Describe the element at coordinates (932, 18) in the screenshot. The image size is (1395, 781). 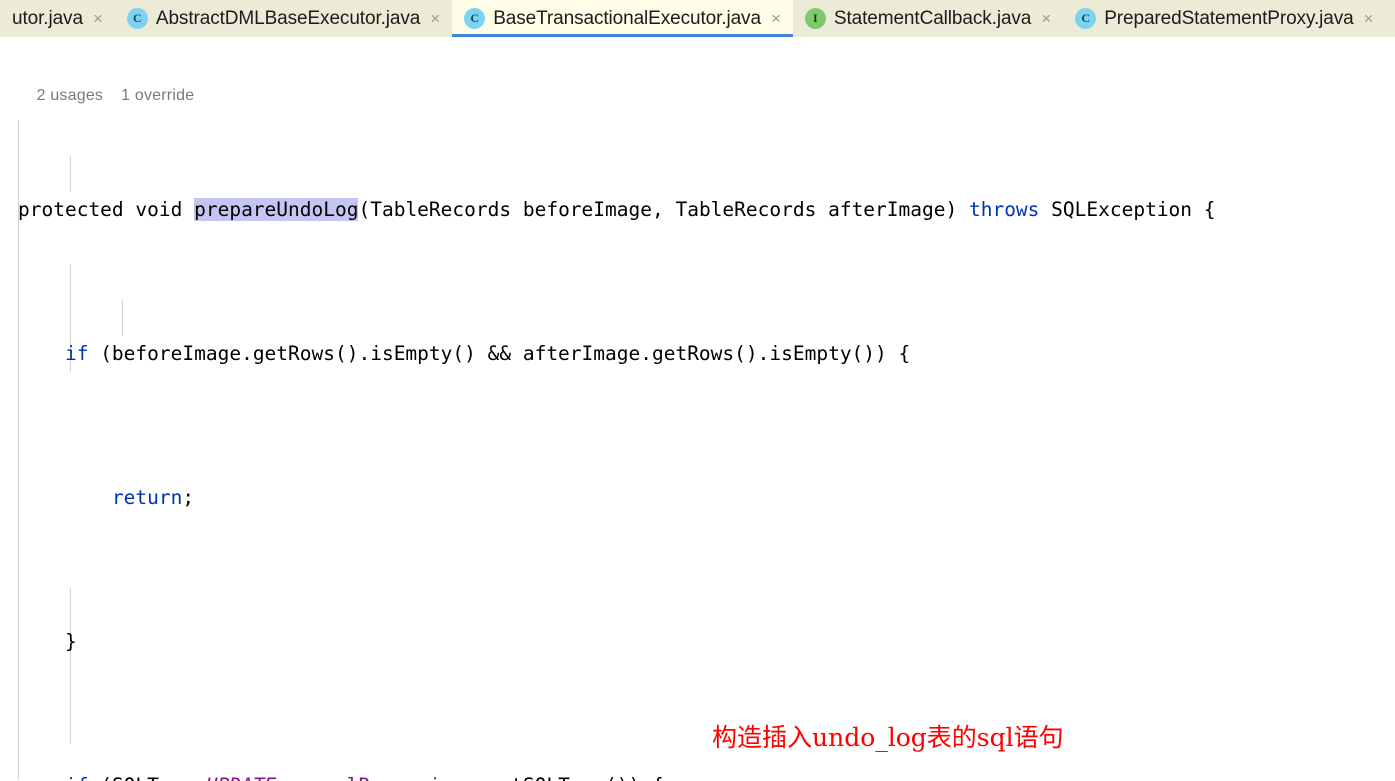
I see `tab-label: StatementCallback.java` at that location.